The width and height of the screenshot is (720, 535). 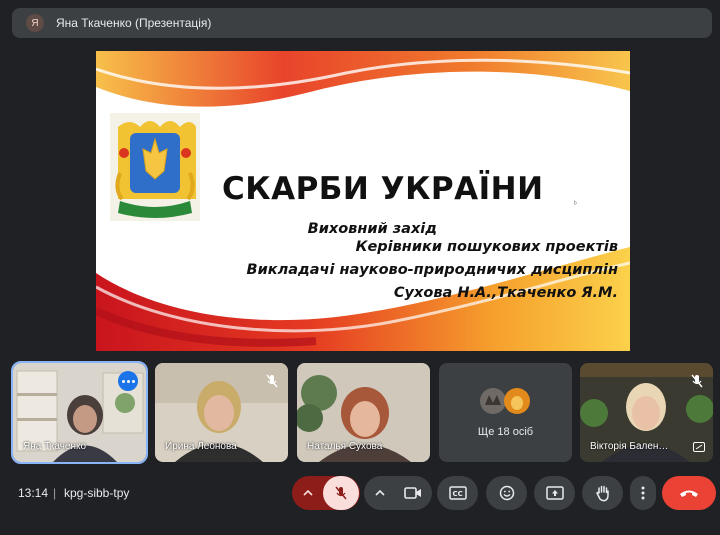 I want to click on emoji-icon, so click(x=506, y=493).